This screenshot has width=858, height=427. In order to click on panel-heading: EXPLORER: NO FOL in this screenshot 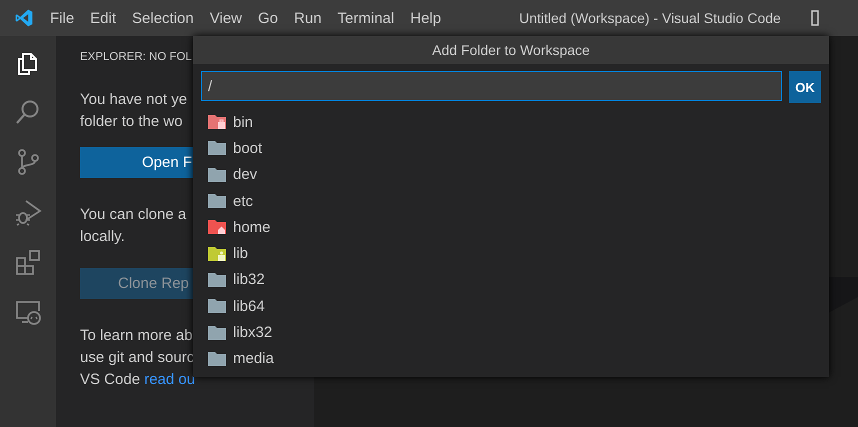, I will do `click(136, 57)`.